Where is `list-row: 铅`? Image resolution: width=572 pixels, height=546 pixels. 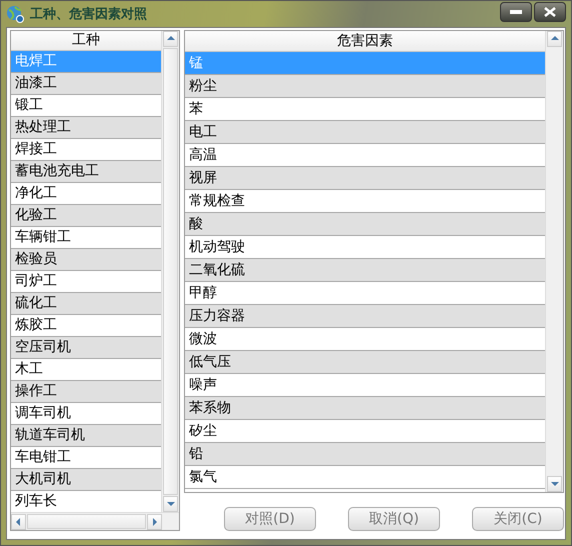 list-row: 铅 is located at coordinates (365, 454).